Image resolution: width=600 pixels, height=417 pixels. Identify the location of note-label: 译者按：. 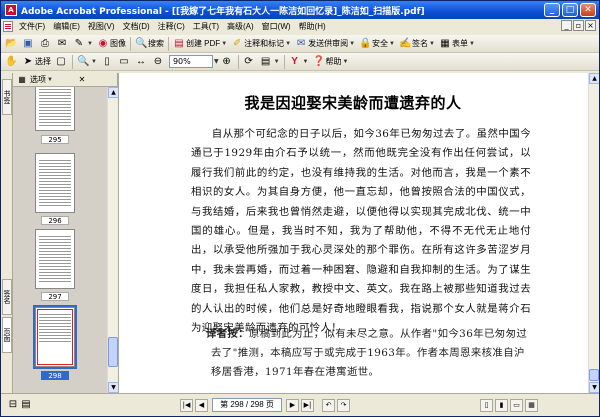
(227, 334).